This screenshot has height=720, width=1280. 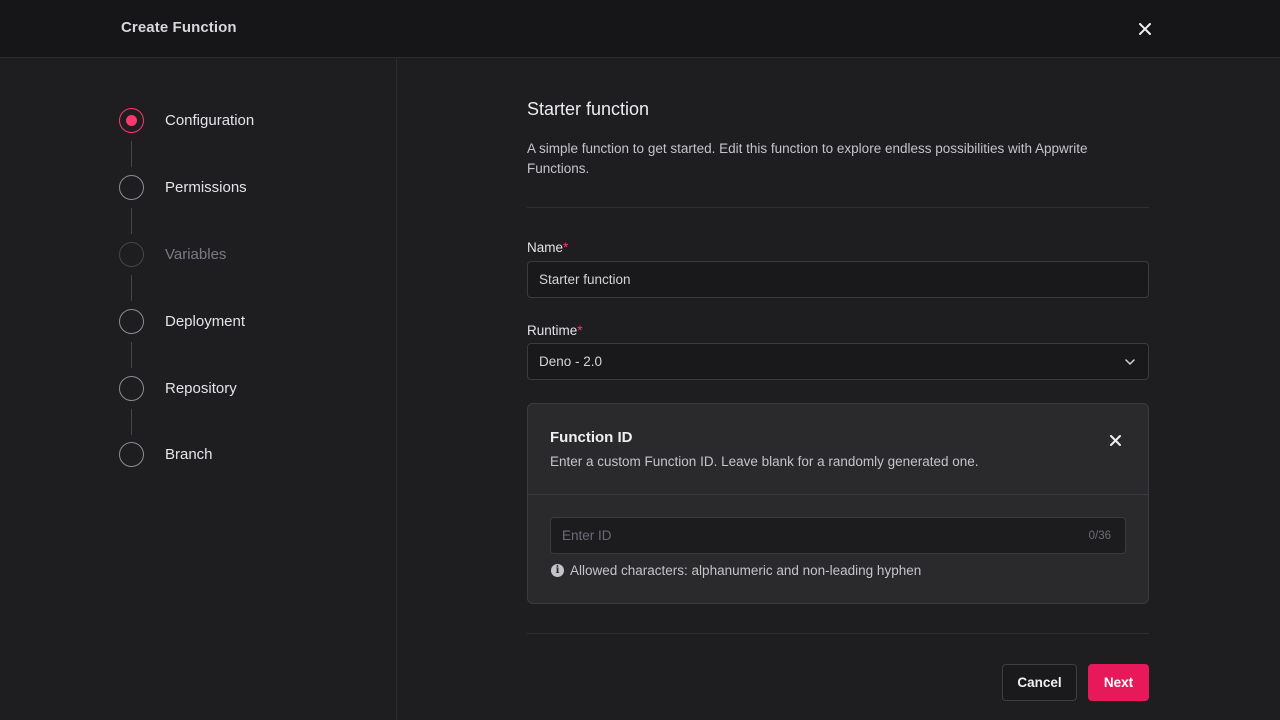 I want to click on chevron-down-icon, so click(x=1130, y=362).